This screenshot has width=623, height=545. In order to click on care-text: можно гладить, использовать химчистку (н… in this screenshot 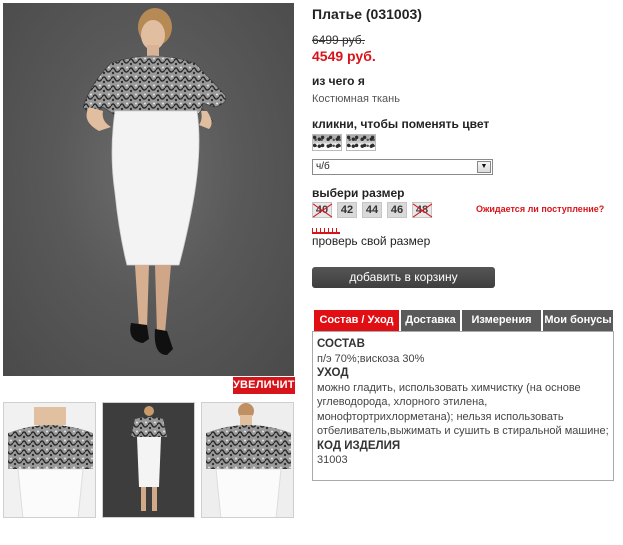, I will do `click(463, 409)`.